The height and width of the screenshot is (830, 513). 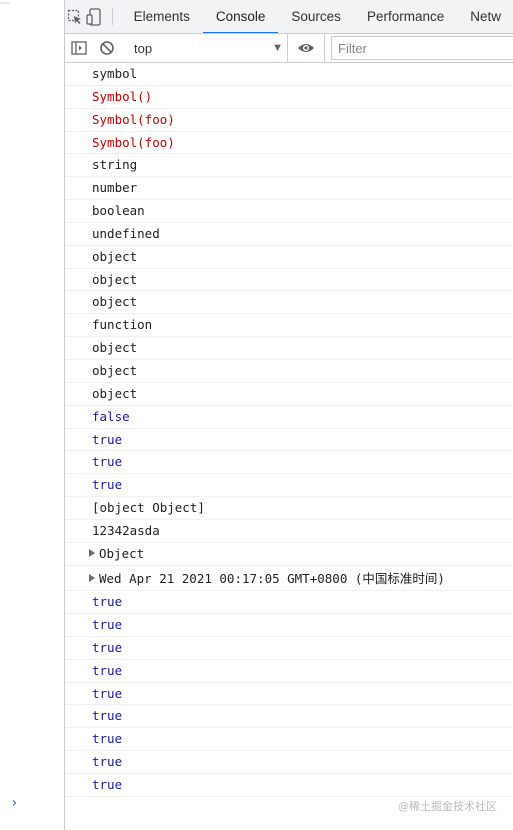 What do you see at coordinates (240, 16) in the screenshot?
I see `tab-console: Console` at bounding box center [240, 16].